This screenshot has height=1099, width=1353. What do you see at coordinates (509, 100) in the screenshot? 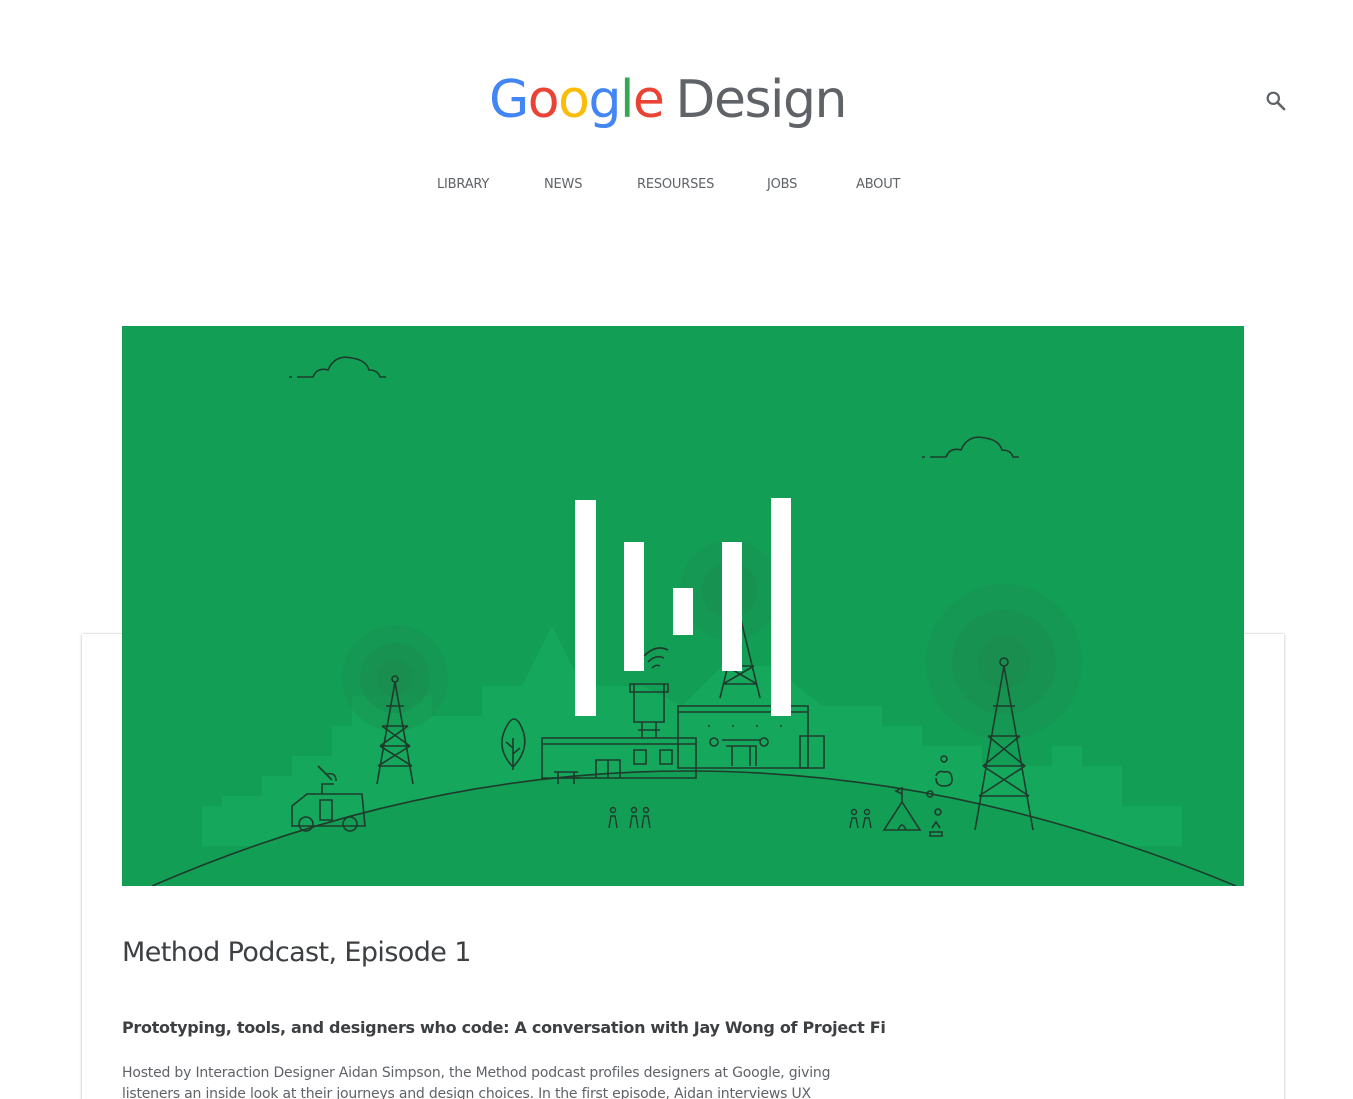
I see `logo-letter: G` at bounding box center [509, 100].